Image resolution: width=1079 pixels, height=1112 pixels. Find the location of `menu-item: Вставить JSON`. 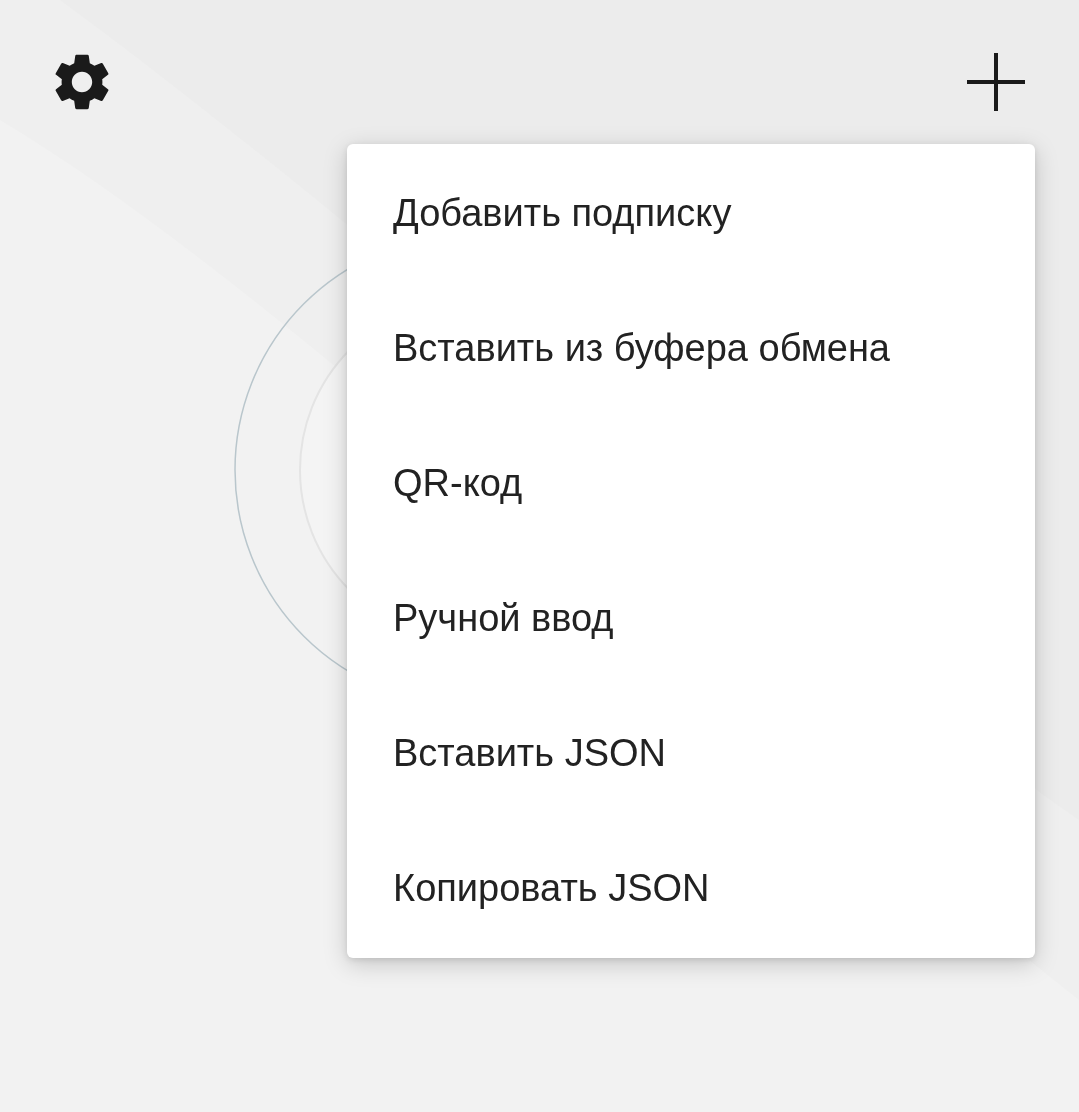

menu-item: Вставить JSON is located at coordinates (691, 753).